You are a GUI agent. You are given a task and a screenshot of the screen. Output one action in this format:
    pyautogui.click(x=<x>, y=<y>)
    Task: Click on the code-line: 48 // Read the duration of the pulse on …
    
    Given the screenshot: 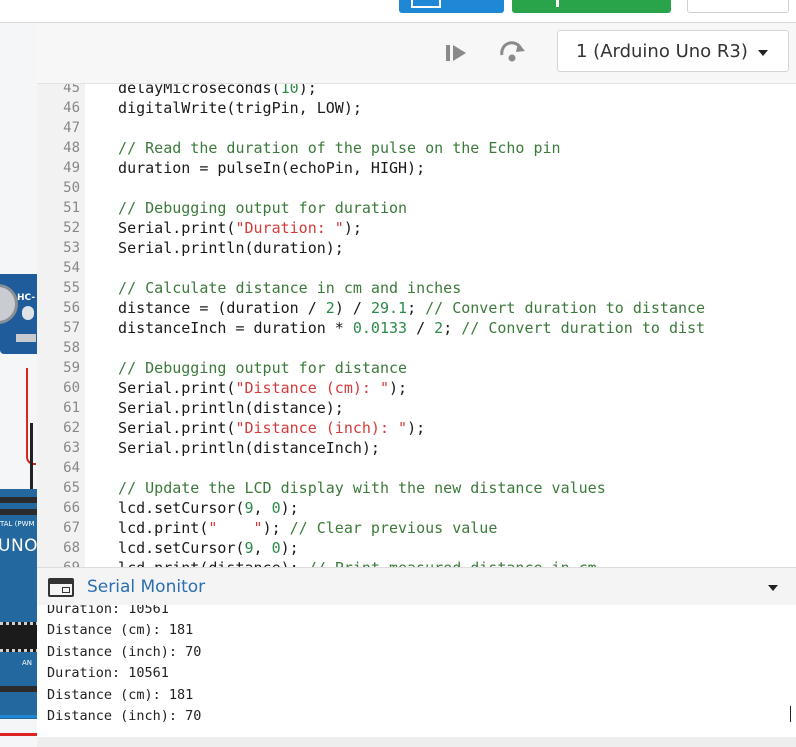 What is the action you would take?
    pyautogui.click(x=416, y=148)
    